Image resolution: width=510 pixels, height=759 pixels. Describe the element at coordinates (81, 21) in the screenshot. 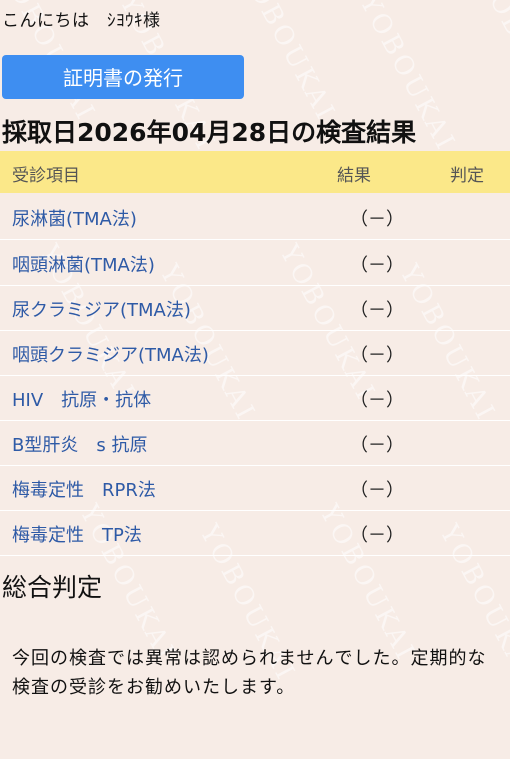

I see `greeting-text: こんにちは ｼﾖｳｷ様` at that location.